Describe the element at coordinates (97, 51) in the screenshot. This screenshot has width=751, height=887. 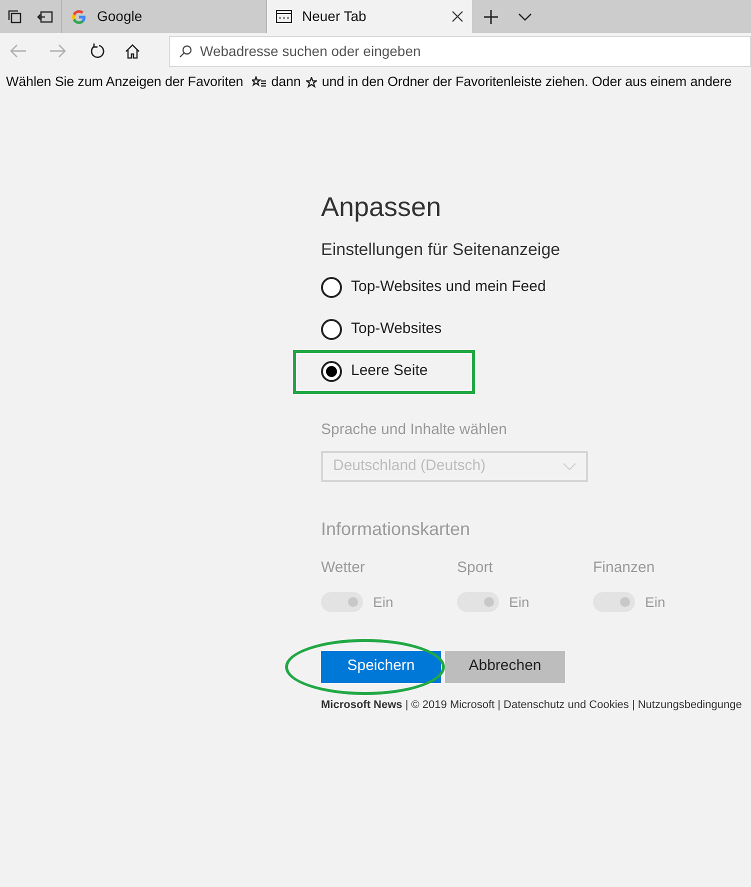
I see `refresh-icon` at that location.